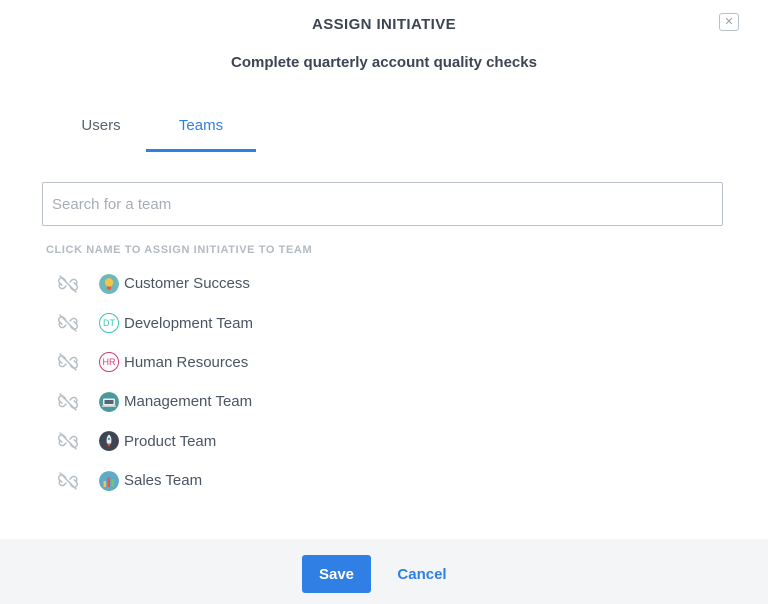 The width and height of the screenshot is (768, 604). I want to click on tab-teams: Teams, so click(201, 130).